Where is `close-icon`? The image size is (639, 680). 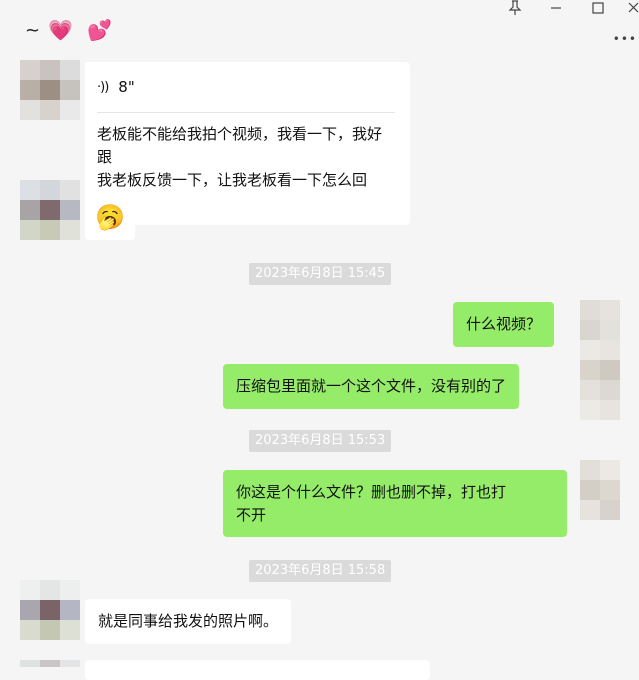 close-icon is located at coordinates (633, 7).